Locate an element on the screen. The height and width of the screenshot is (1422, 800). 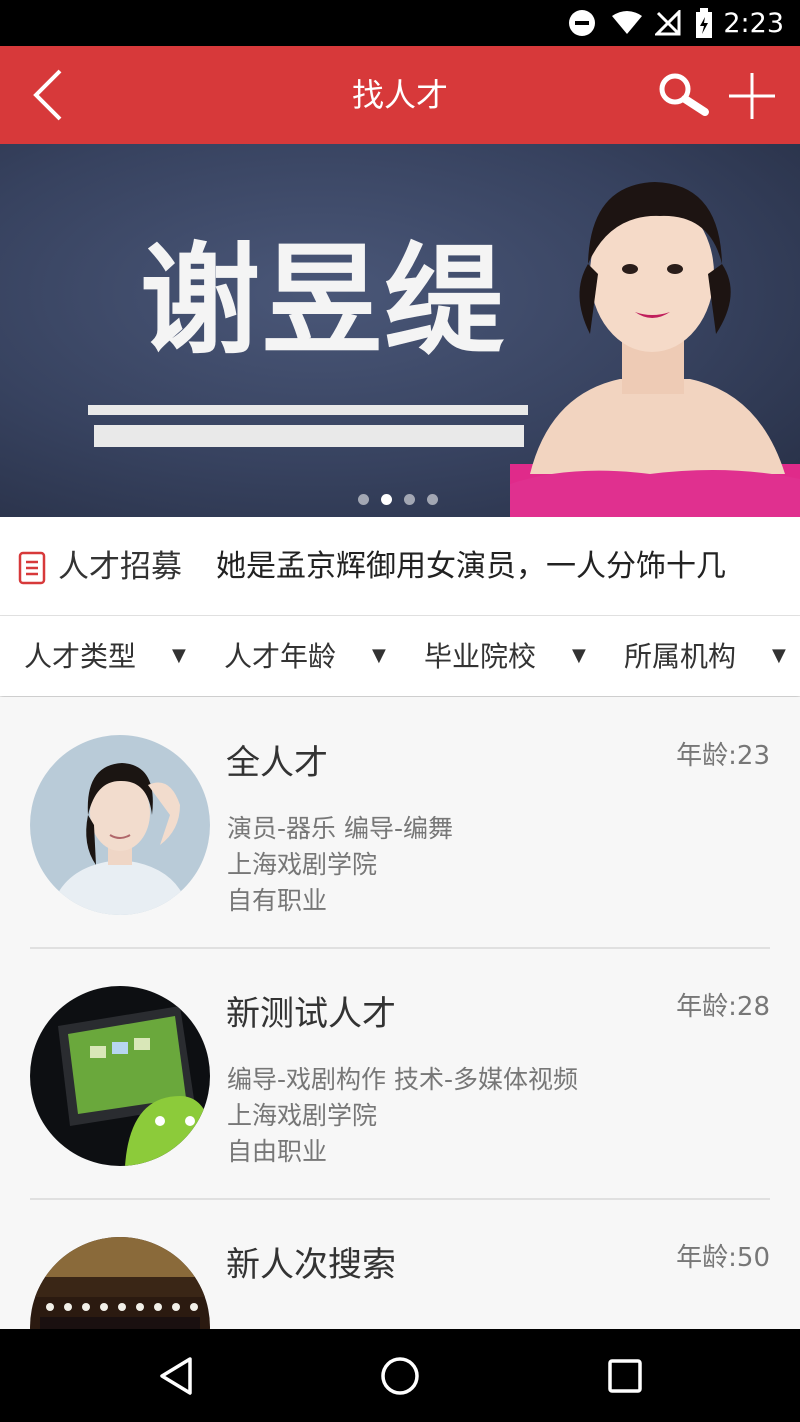
status-icons: 2:23 is located at coordinates (675, 23).